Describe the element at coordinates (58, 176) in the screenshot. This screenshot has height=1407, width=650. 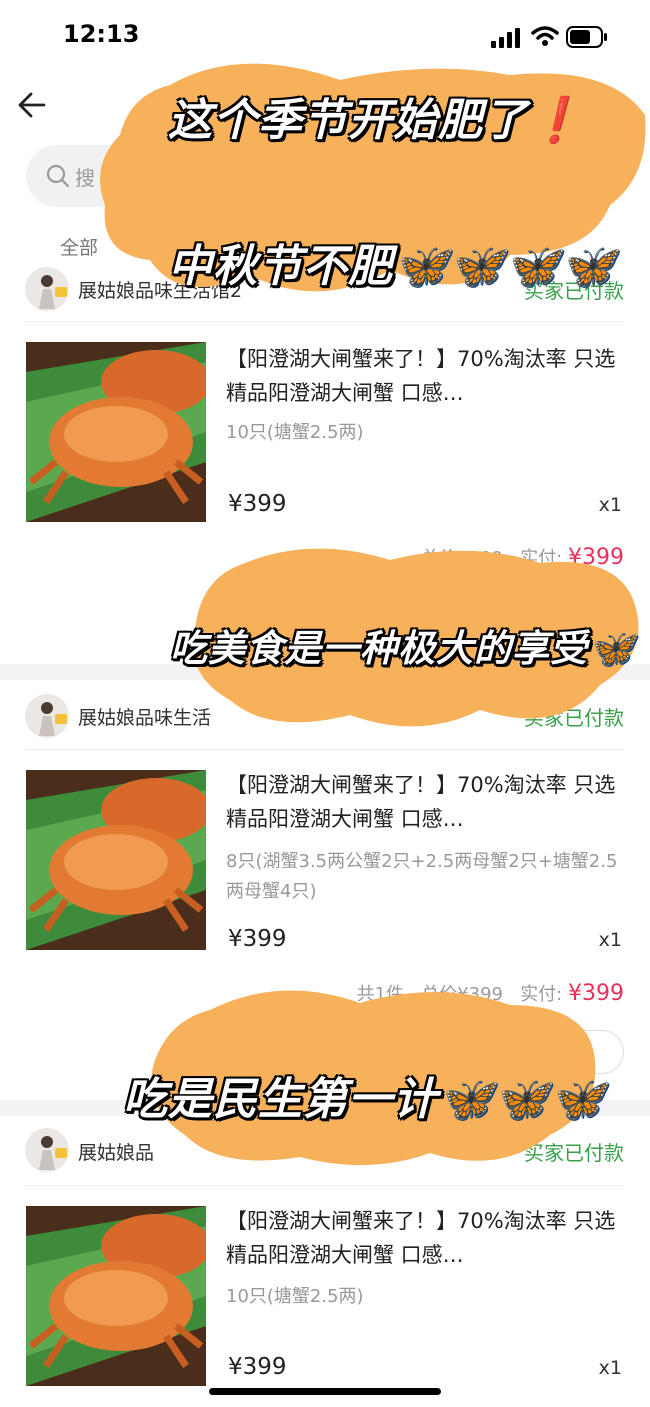
I see `search-icon` at that location.